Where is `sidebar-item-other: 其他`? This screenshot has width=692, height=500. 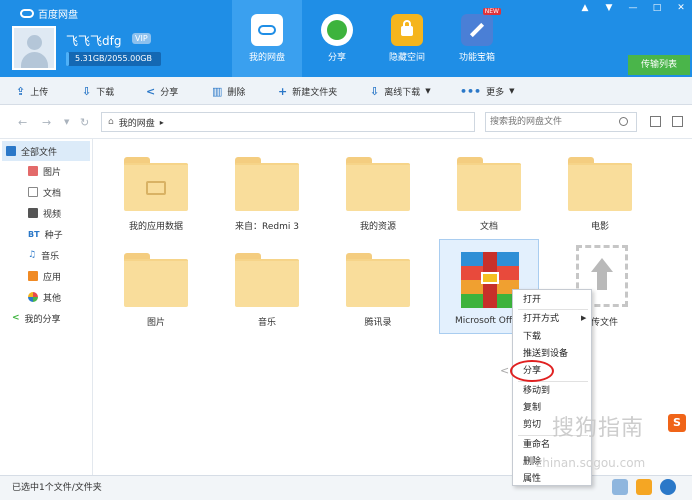
sidebar-item-other: 其他 is located at coordinates (44, 297).